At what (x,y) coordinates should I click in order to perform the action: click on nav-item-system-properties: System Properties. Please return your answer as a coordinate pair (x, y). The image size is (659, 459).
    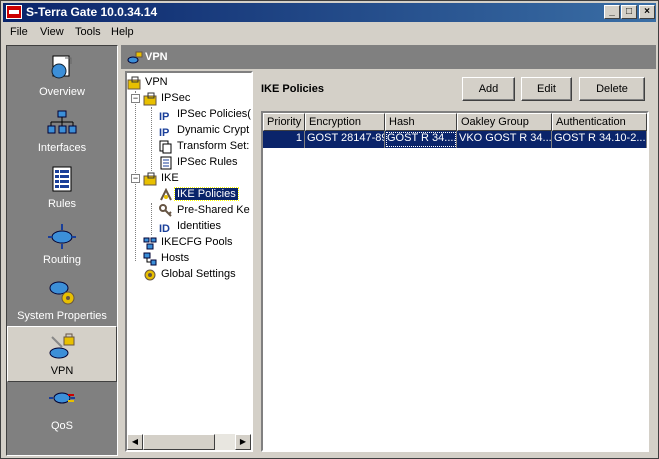
    Looking at the image, I should click on (62, 300).